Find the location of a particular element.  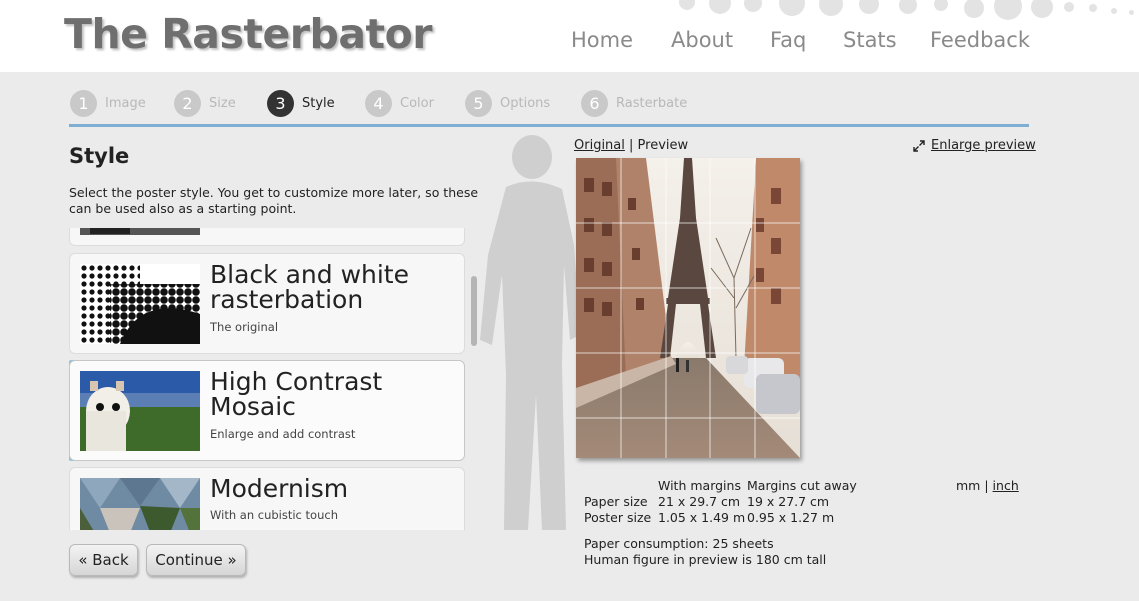

enlarge-preview-link: Enlarge preview is located at coordinates (983, 145).